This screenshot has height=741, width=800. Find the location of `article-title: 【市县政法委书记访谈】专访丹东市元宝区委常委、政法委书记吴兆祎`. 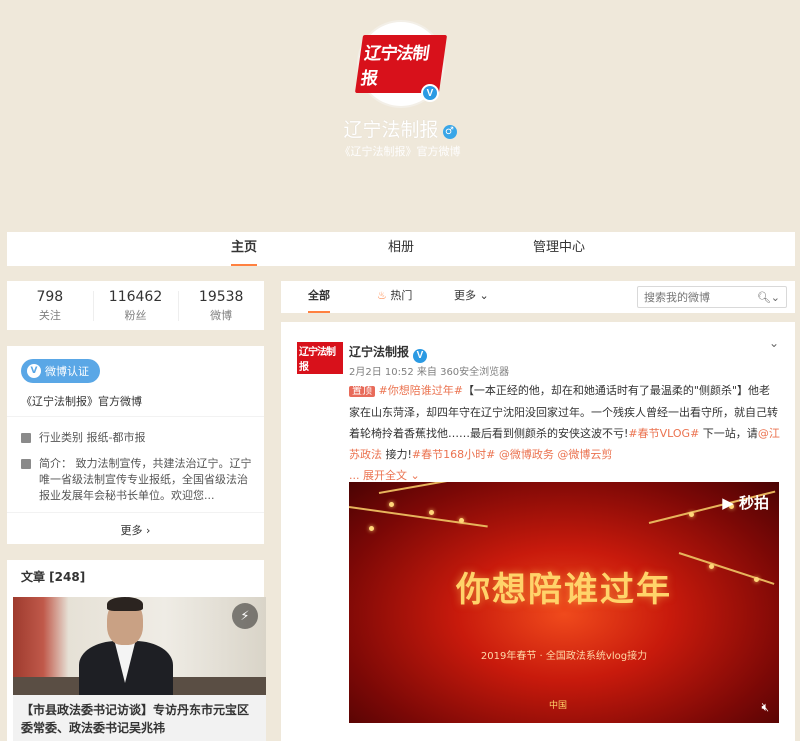

article-title: 【市县政法委书记访谈】专访丹东市元宝区委常委、政法委书记吴兆祎 is located at coordinates (139, 718).